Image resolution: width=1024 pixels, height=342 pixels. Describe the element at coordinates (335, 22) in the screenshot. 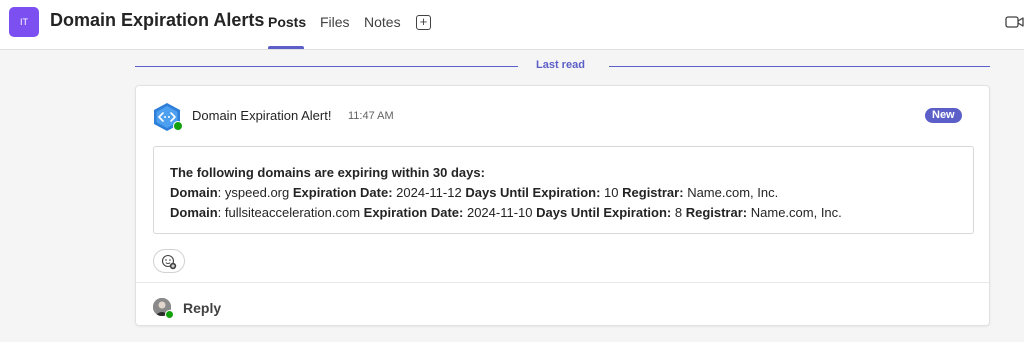

I see `tab-files: Files` at that location.